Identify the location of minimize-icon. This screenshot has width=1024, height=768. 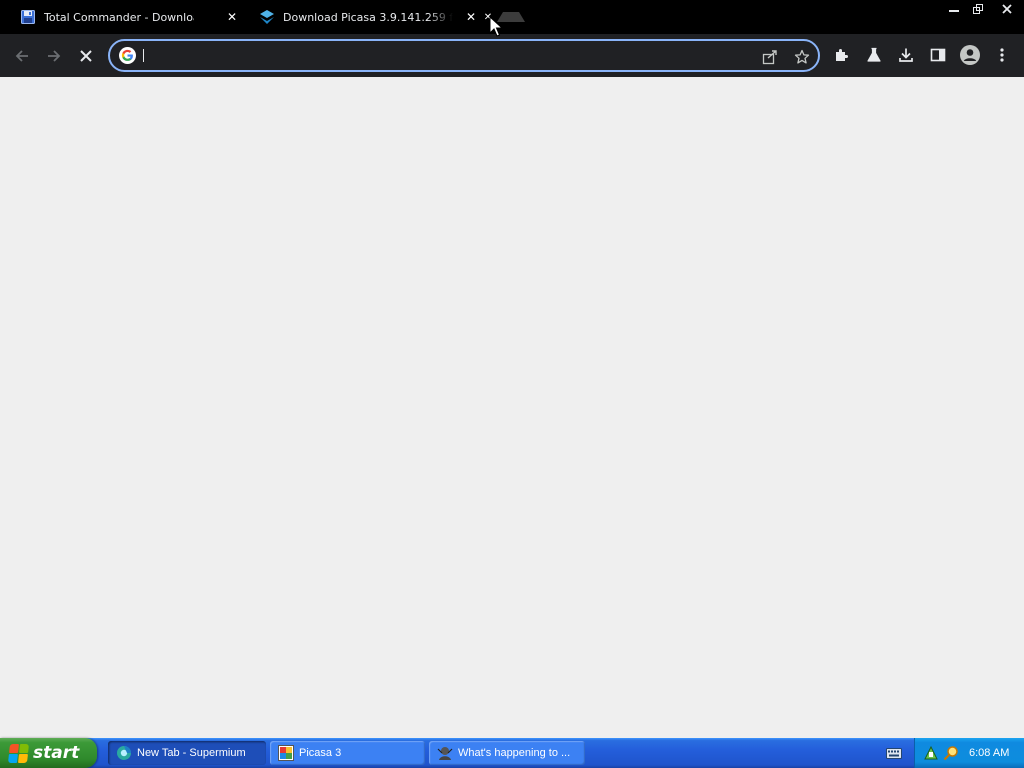
(954, 8).